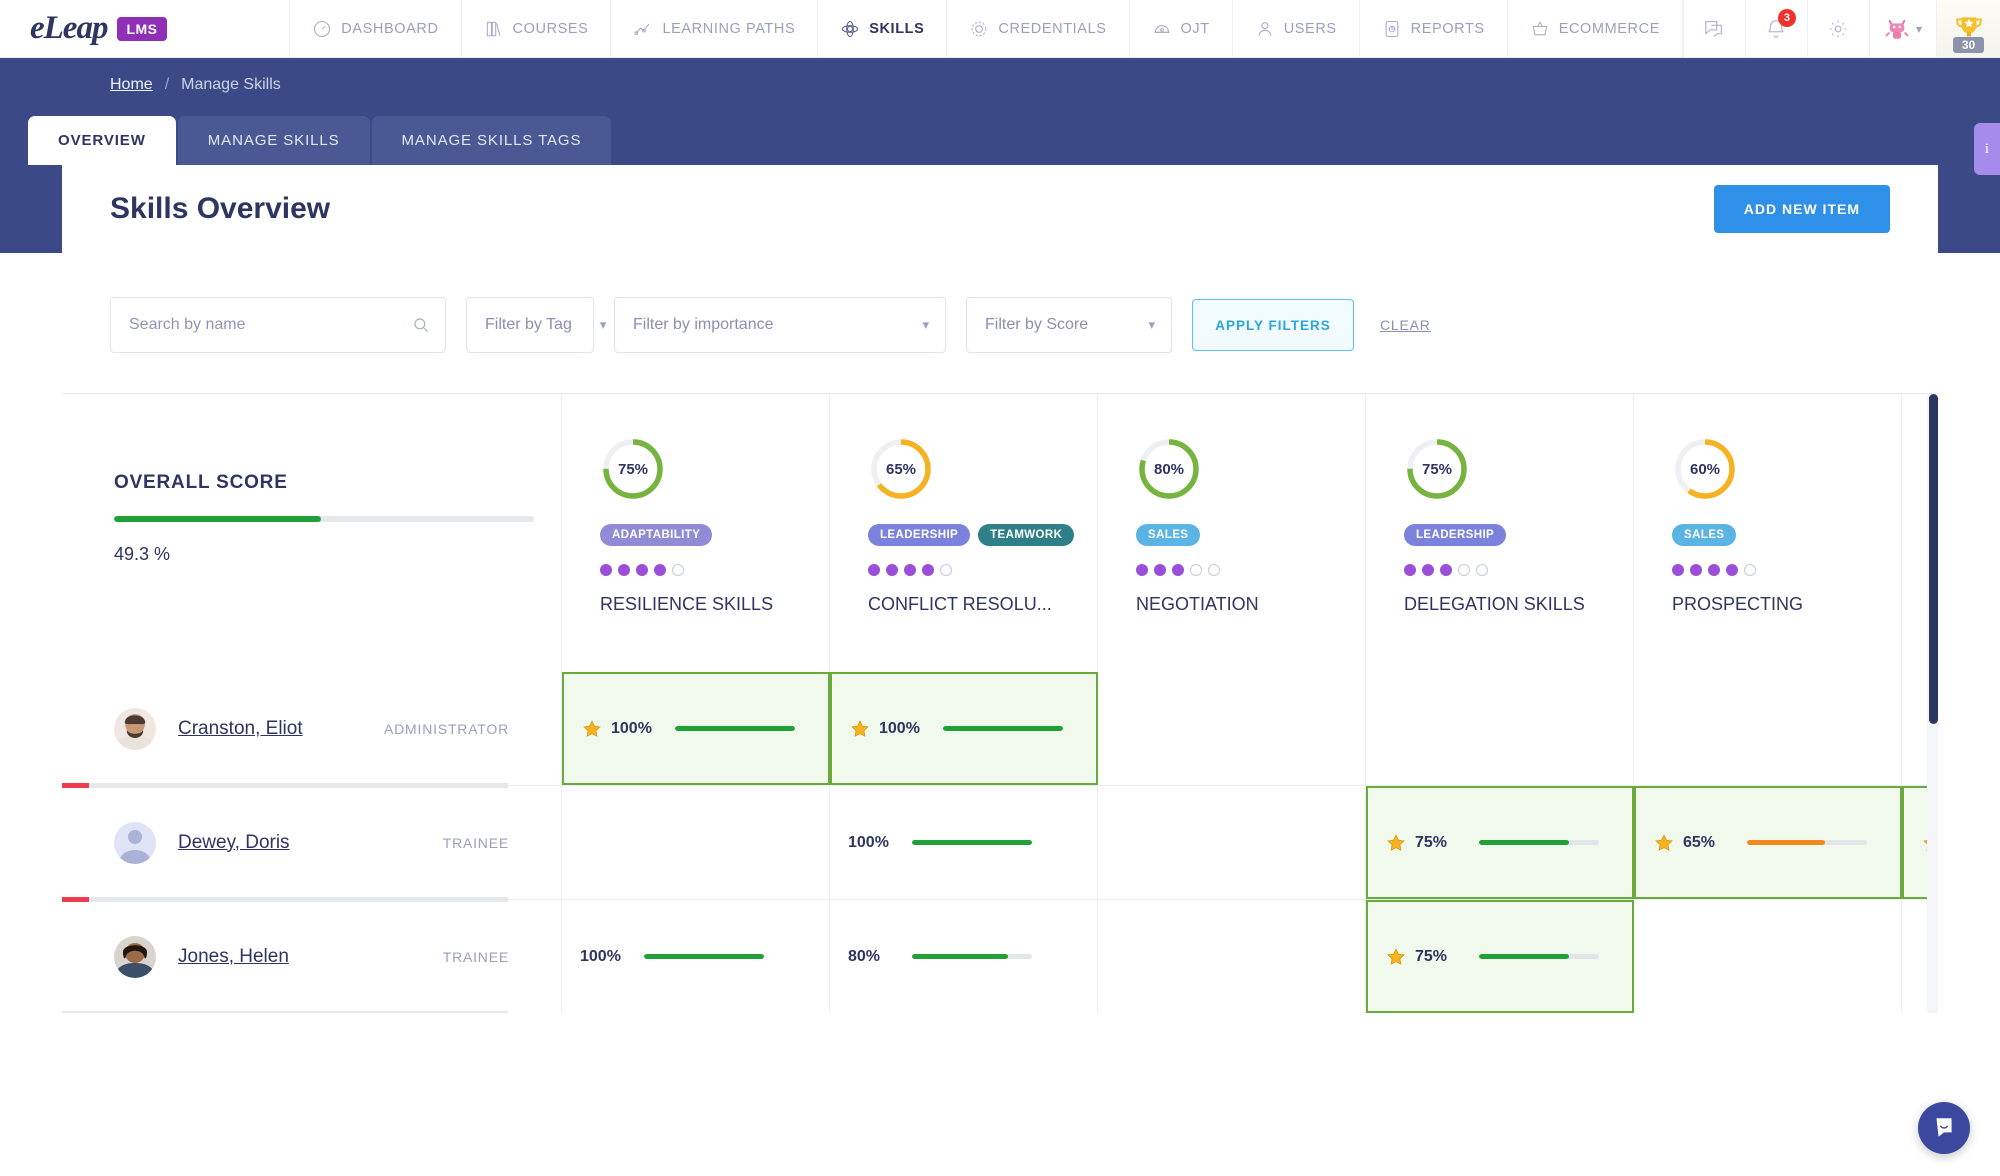 This screenshot has height=1176, width=2000. What do you see at coordinates (686, 604) in the screenshot?
I see `skill-name: RESILIENCE SKILLS` at bounding box center [686, 604].